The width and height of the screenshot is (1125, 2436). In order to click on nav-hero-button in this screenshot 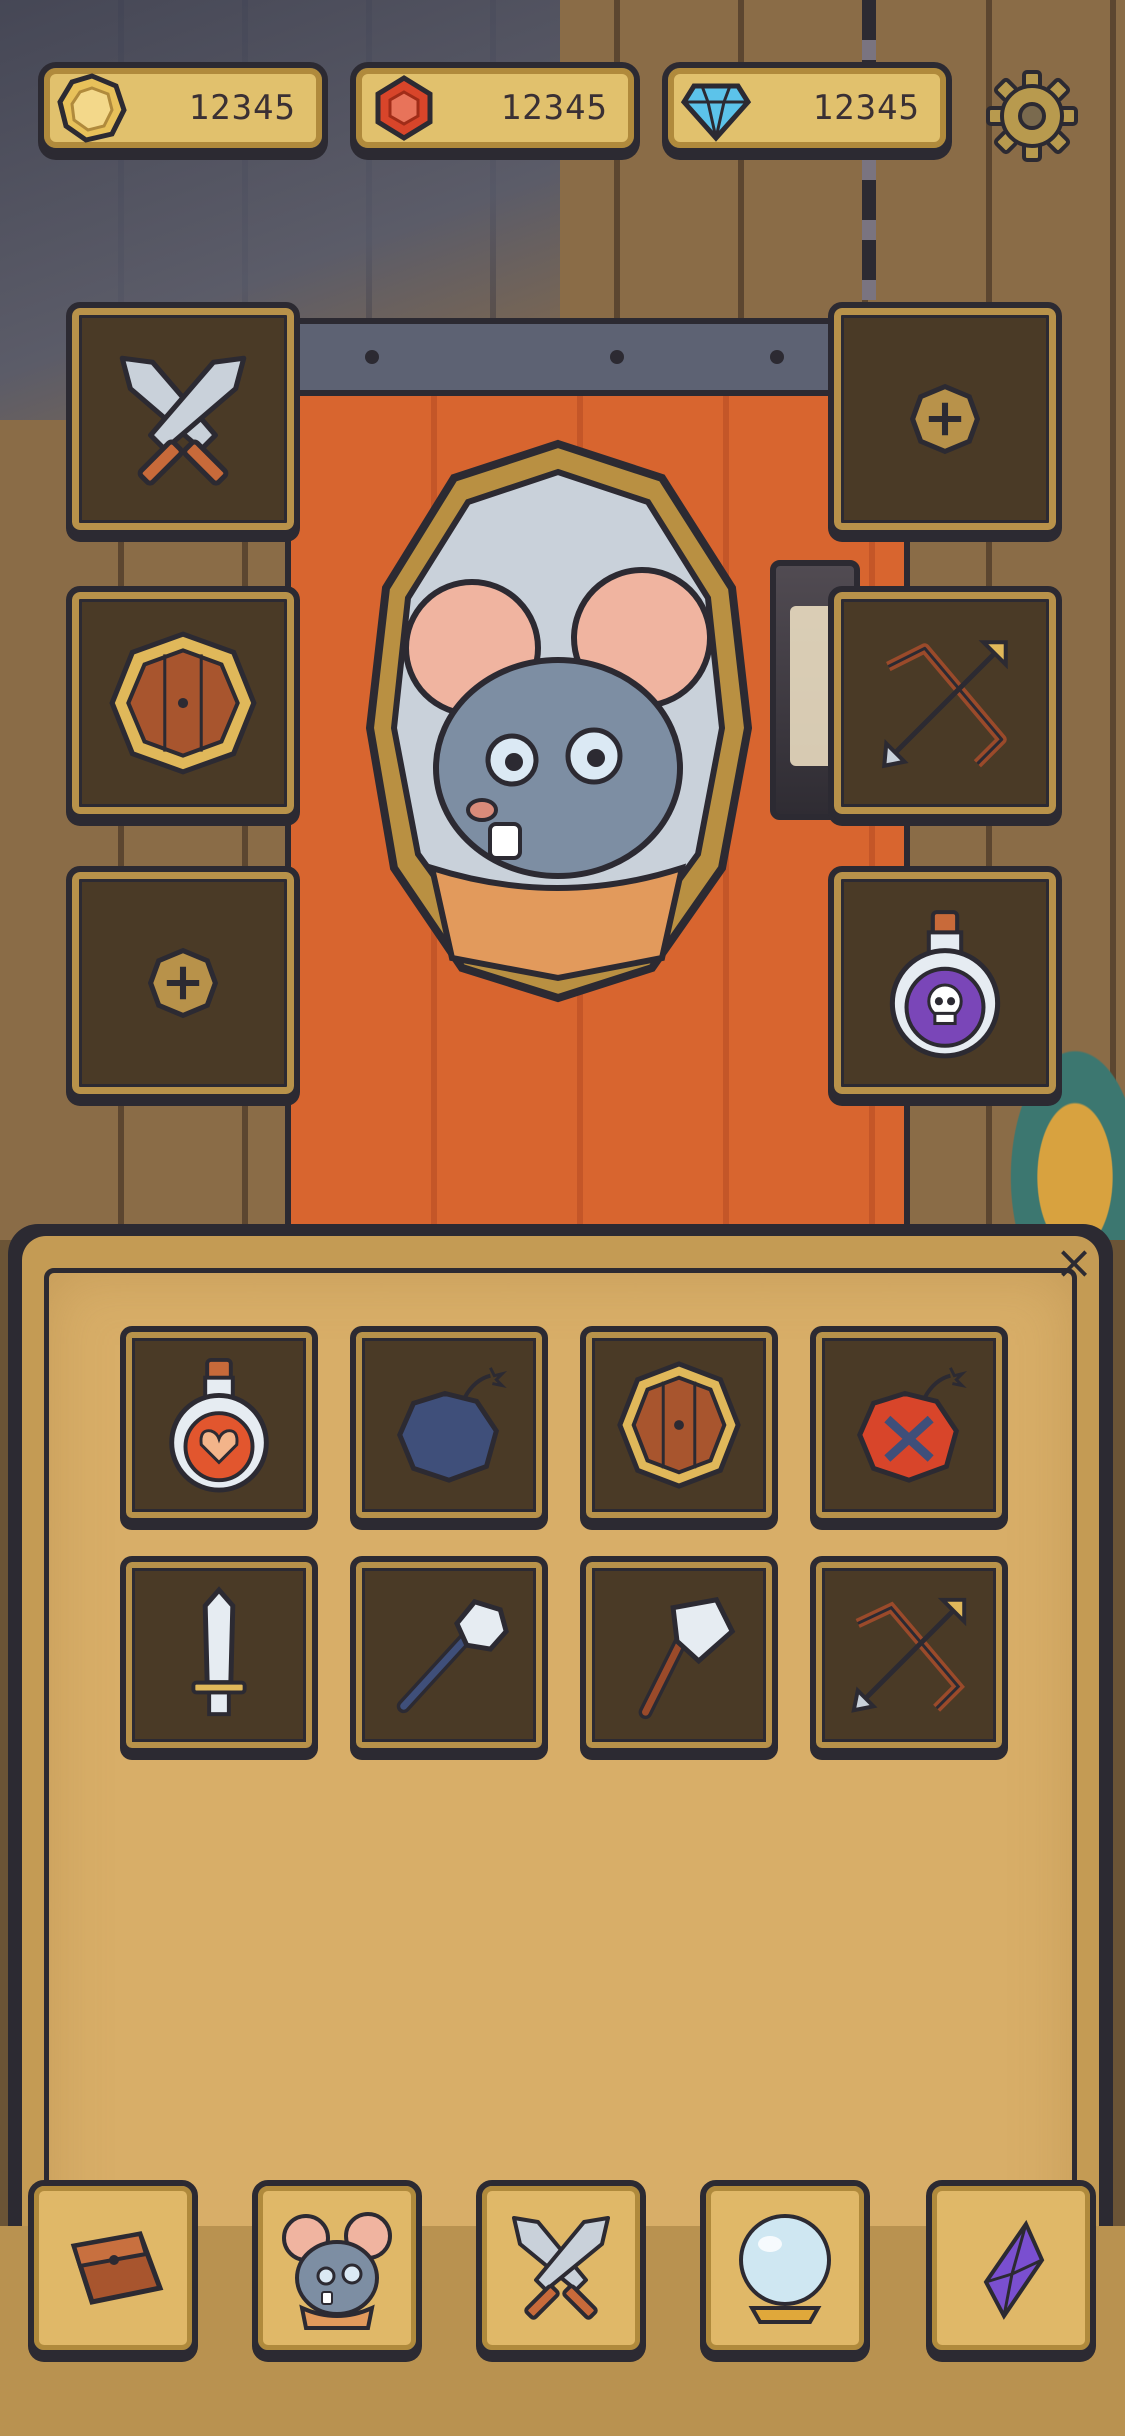, I will do `click(337, 2268)`.